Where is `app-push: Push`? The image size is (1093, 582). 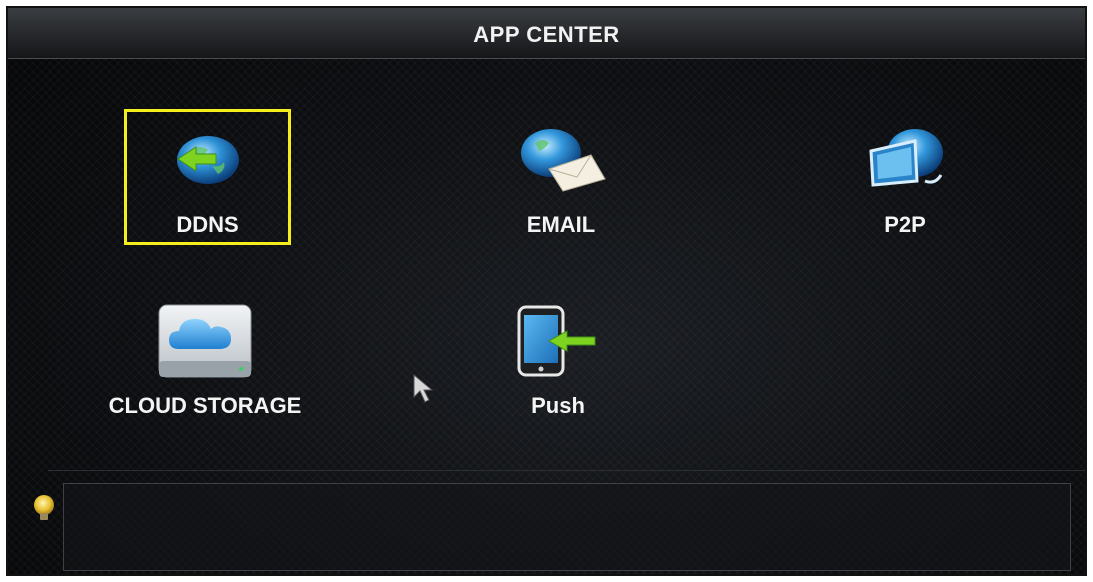 app-push: Push is located at coordinates (558, 368).